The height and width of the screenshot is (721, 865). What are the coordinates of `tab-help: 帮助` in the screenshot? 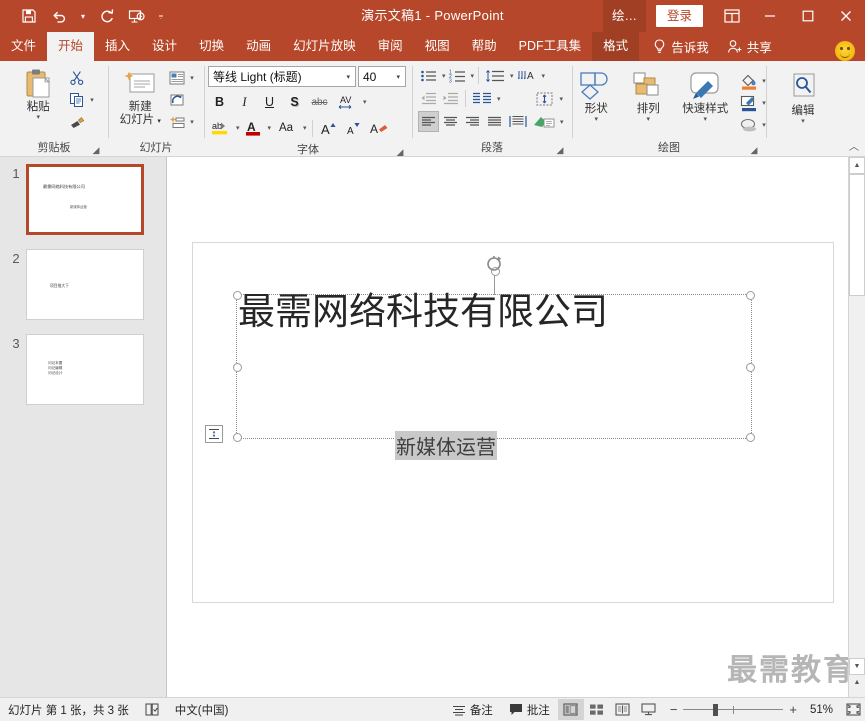 It's located at (484, 46).